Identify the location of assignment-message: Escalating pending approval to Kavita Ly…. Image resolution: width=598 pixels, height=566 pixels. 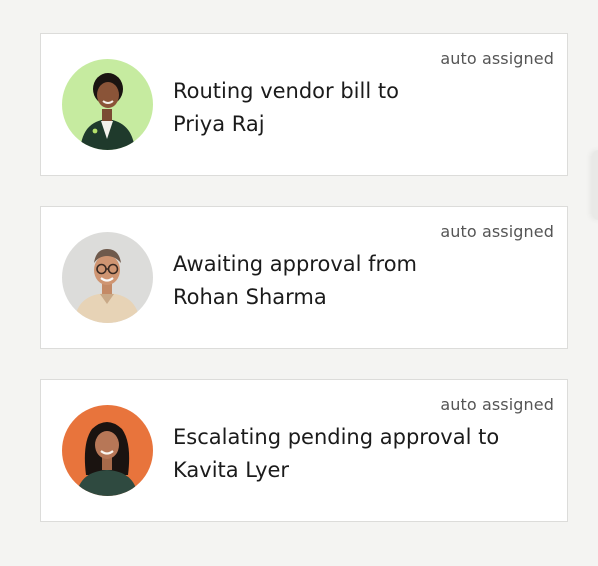
(336, 454).